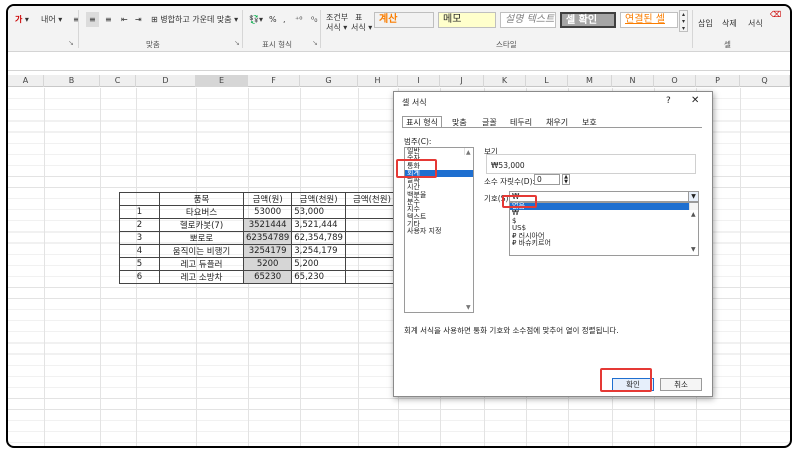  I want to click on decrease-indent-icon: ⇤, so click(124, 19).